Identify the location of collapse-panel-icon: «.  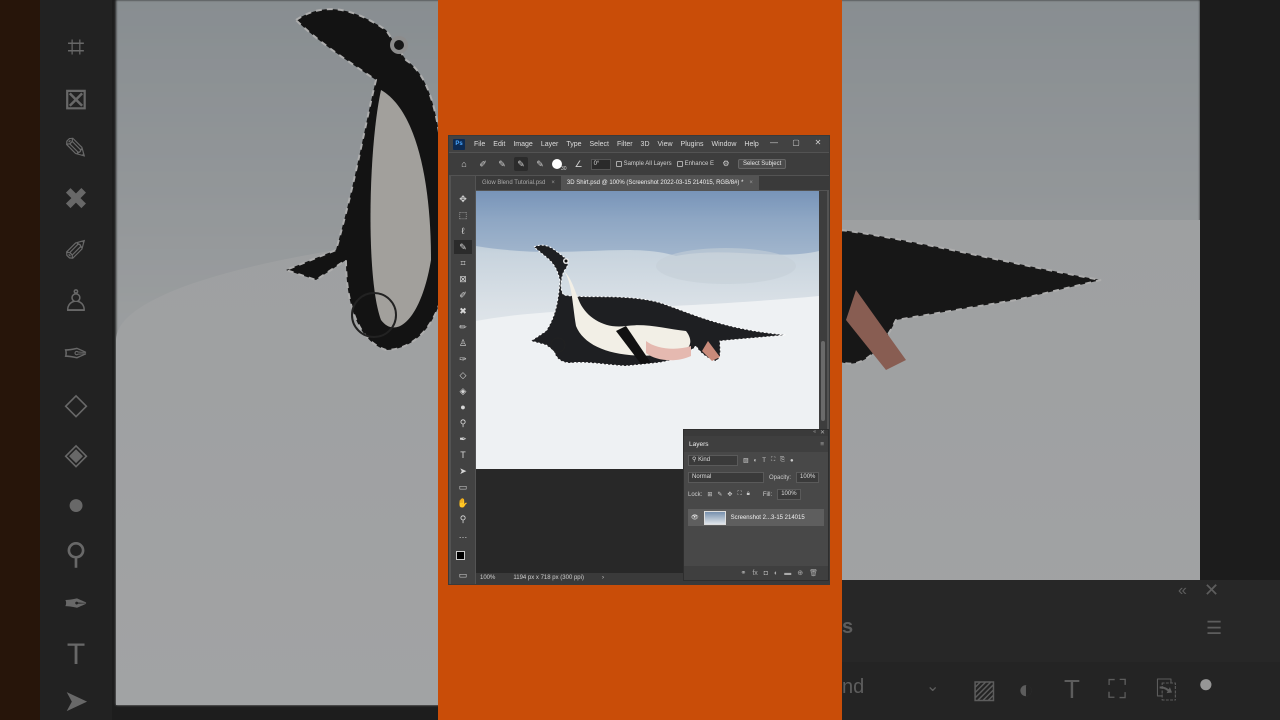
(814, 432).